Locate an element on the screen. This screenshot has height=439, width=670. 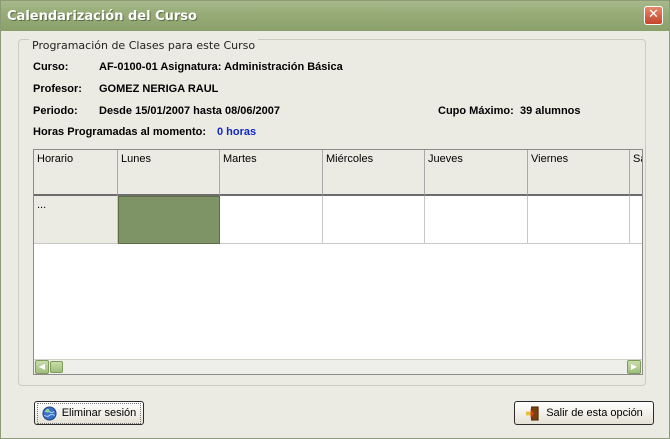
scroll-left-button: ◀ is located at coordinates (42, 367).